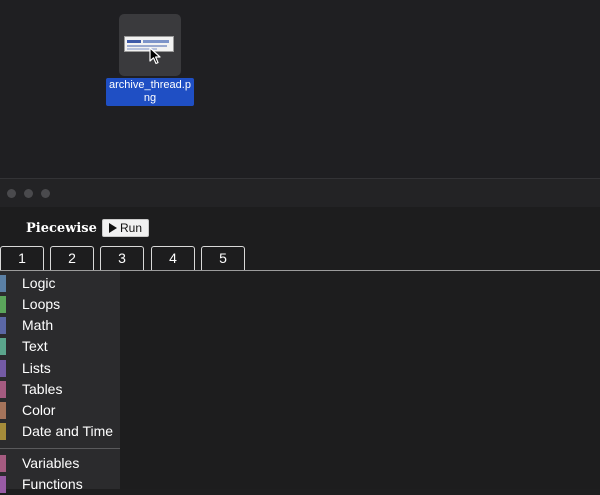  Describe the element at coordinates (173, 258) in the screenshot. I see `tab-4: 4` at that location.